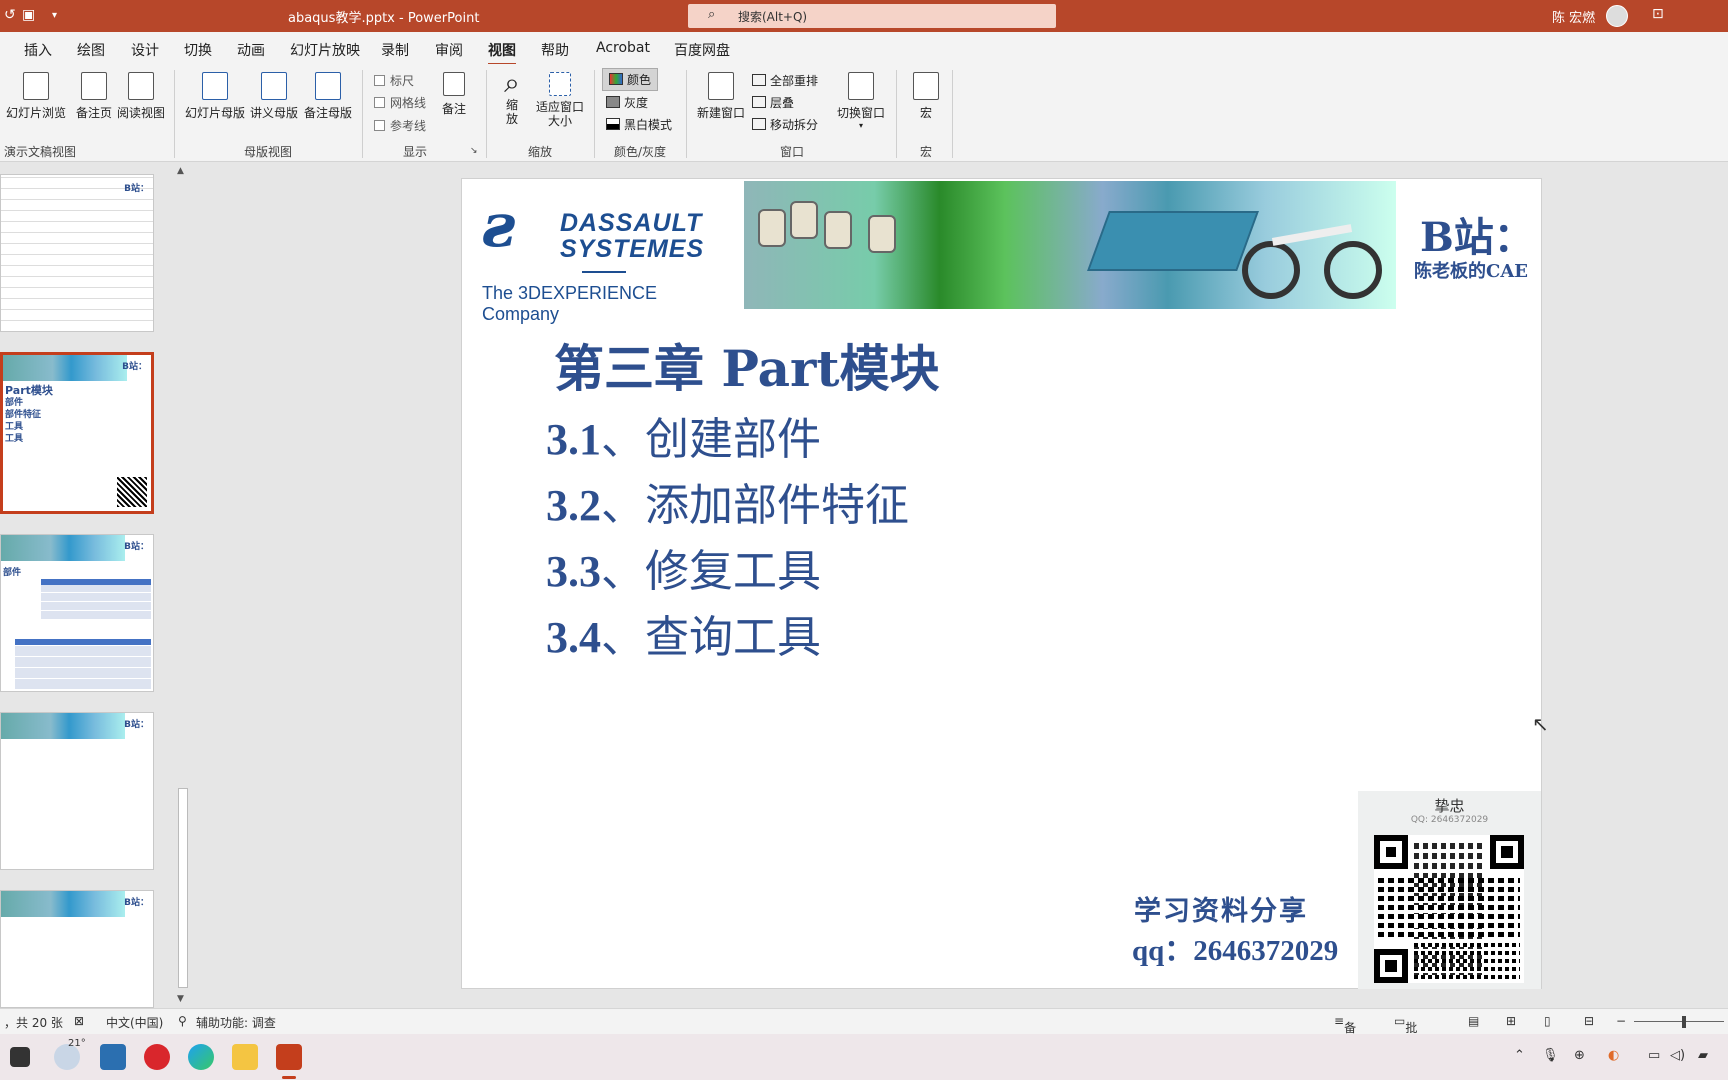 The height and width of the screenshot is (1080, 1728). I want to click on bzhan-subtitle: 陈老板的CAE, so click(1471, 271).